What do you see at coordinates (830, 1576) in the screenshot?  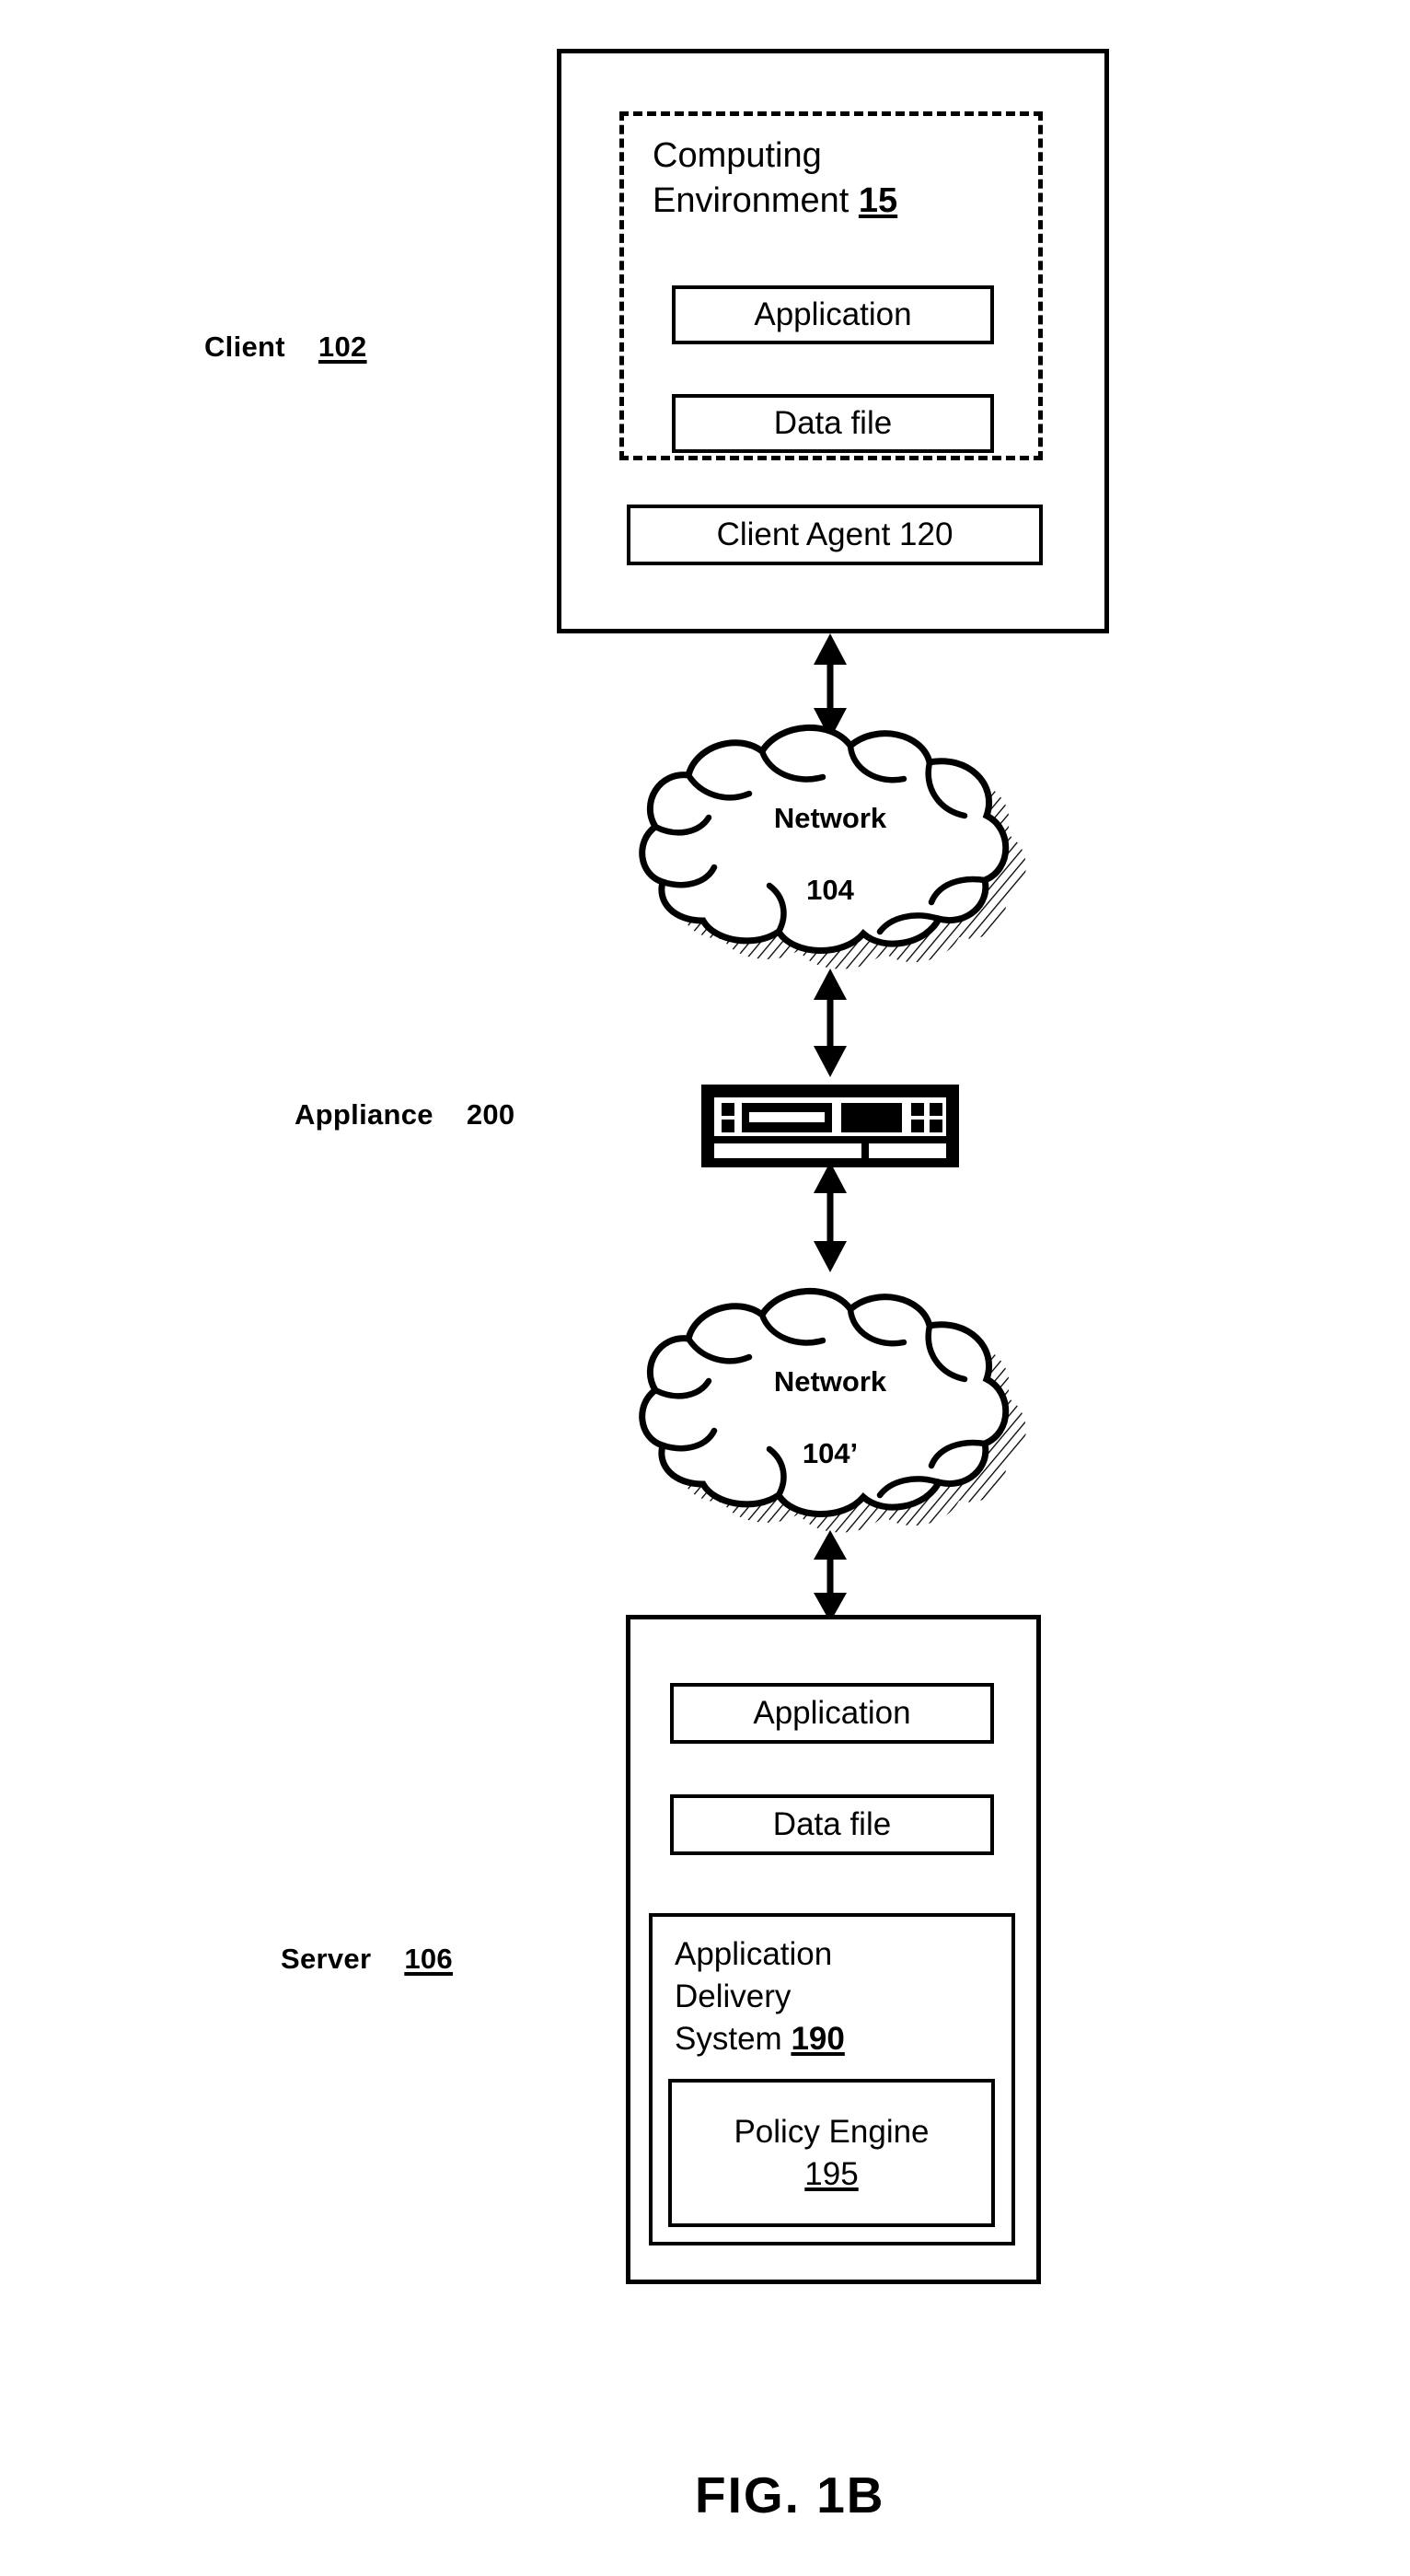 I see `connector-network2-server` at bounding box center [830, 1576].